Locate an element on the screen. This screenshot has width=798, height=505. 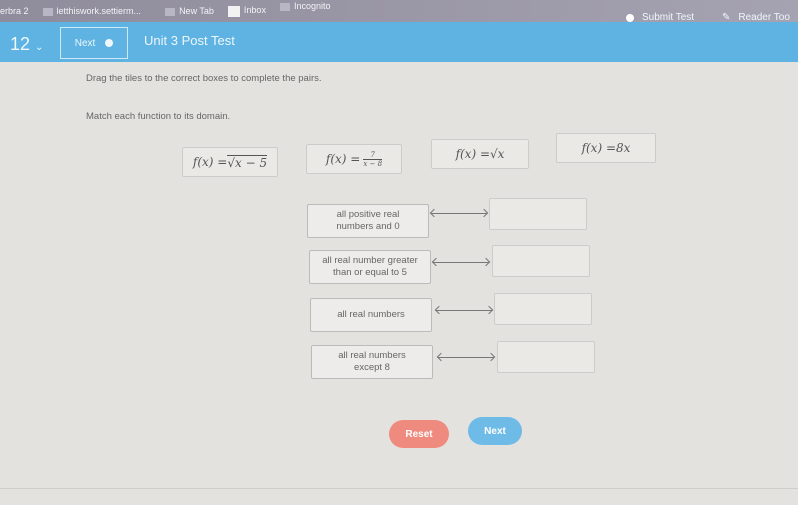
function-tile: f(x) = 7x − 8 is located at coordinates (354, 159).